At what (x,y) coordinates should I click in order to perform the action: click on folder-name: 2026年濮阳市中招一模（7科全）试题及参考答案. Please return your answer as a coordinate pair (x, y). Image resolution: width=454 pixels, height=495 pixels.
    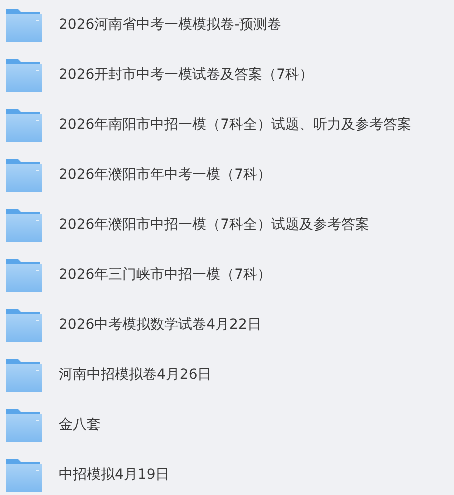
    Looking at the image, I should click on (214, 225).